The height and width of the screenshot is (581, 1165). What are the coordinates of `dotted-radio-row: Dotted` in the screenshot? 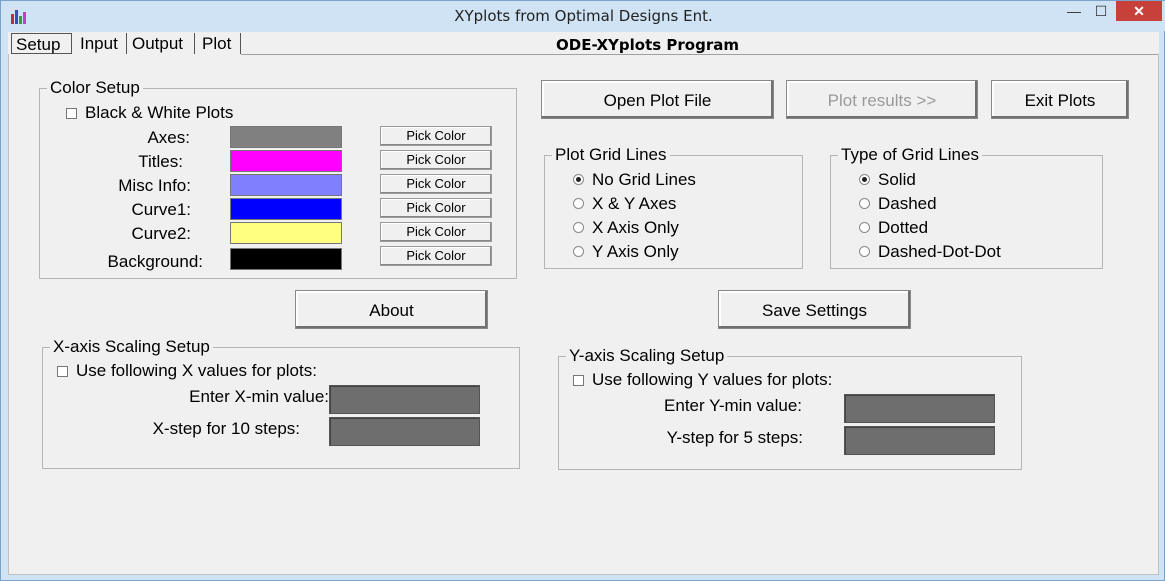 It's located at (893, 228).